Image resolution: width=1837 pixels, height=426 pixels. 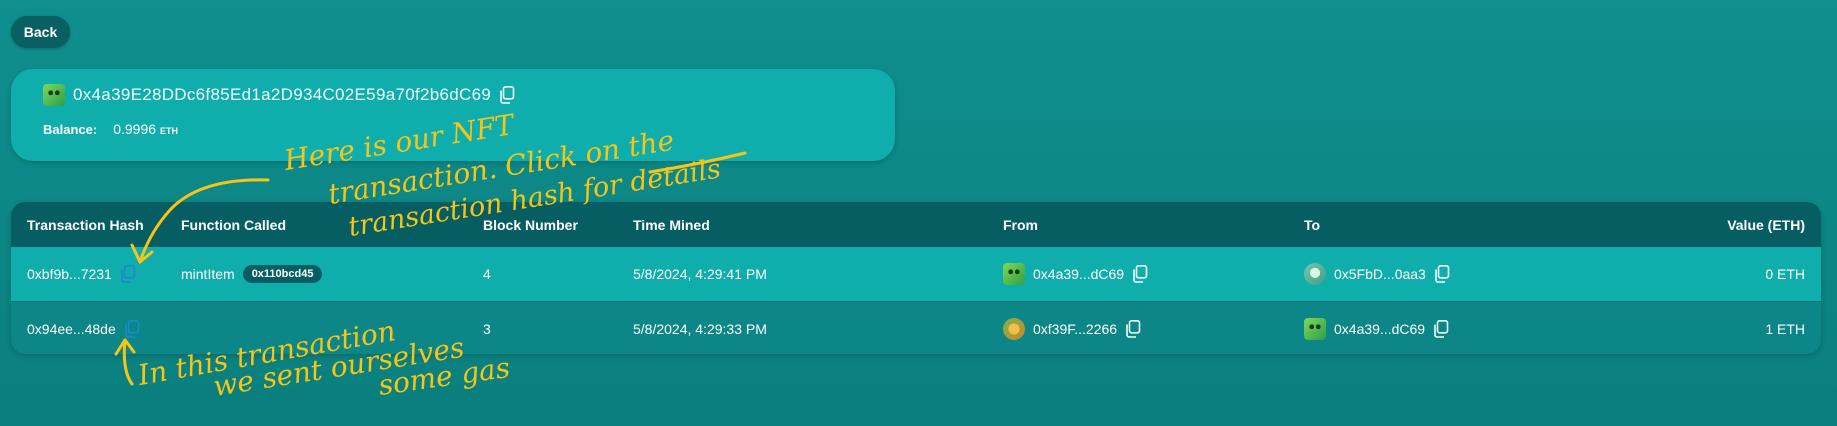 I want to click on from-cell: 0xf39F...2266, so click(x=1072, y=328).